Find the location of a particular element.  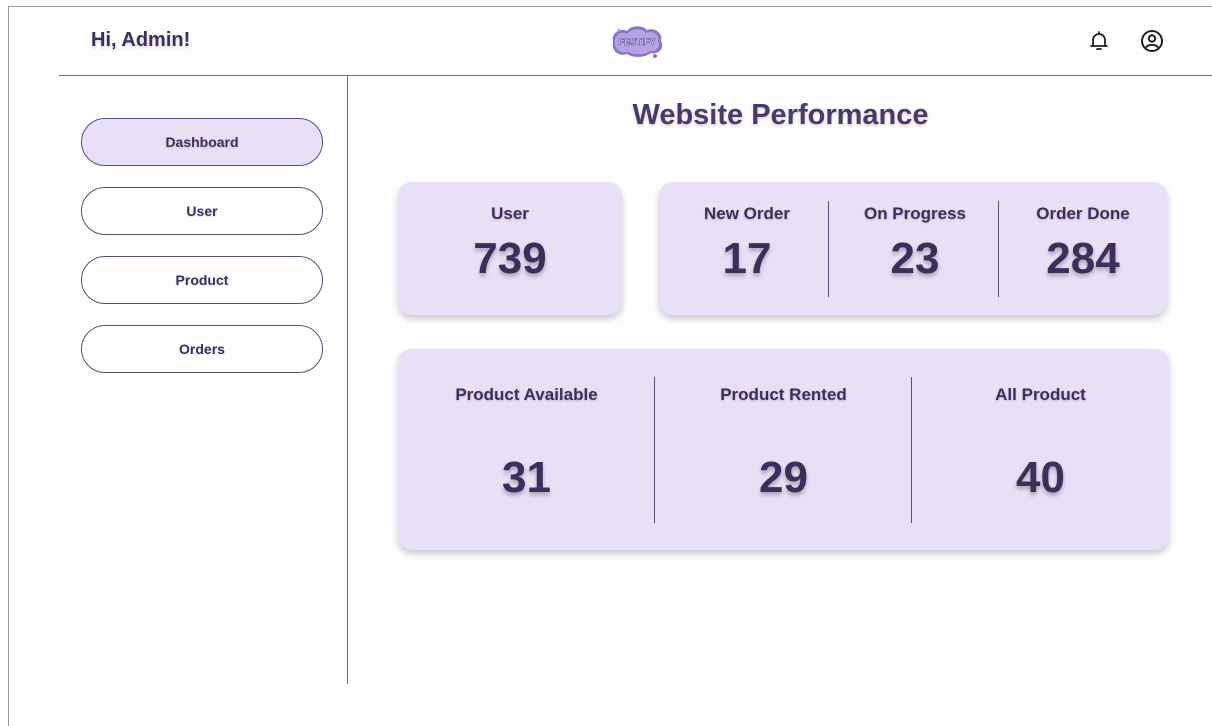

stat-value: 31 is located at coordinates (526, 477).